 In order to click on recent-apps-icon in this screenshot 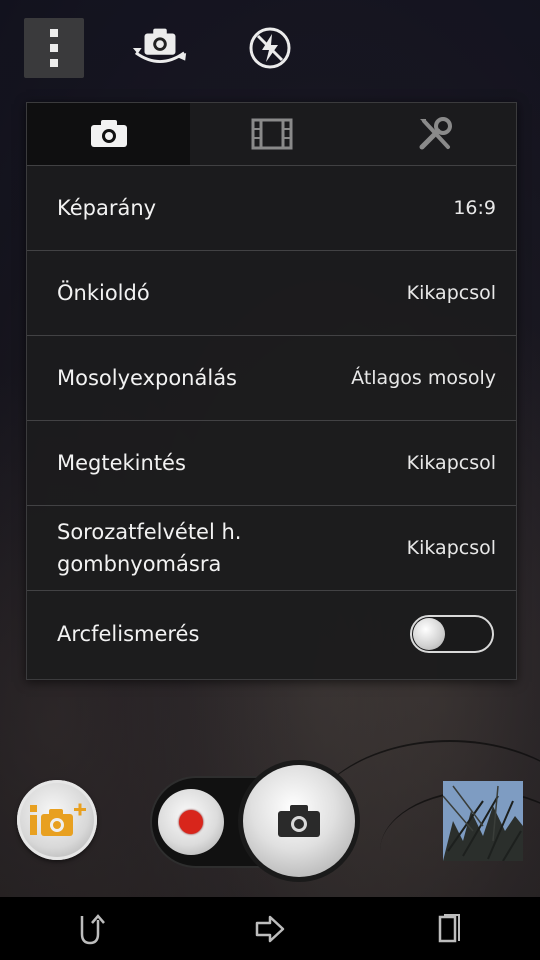, I will do `click(449, 927)`.